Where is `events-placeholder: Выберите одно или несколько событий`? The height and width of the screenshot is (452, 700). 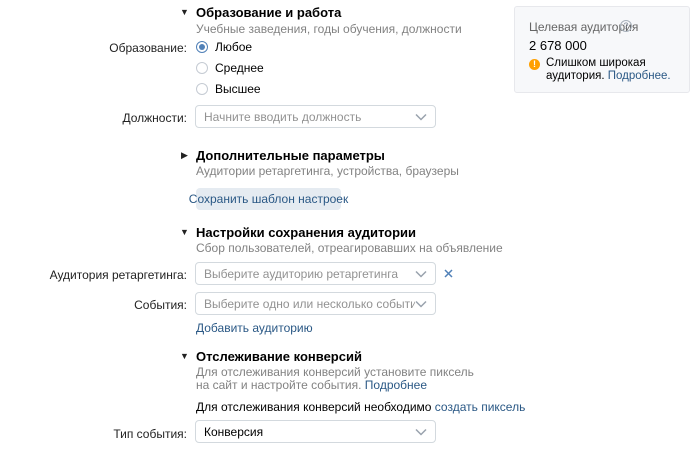
events-placeholder: Выберите одно или несколько событий is located at coordinates (309, 303).